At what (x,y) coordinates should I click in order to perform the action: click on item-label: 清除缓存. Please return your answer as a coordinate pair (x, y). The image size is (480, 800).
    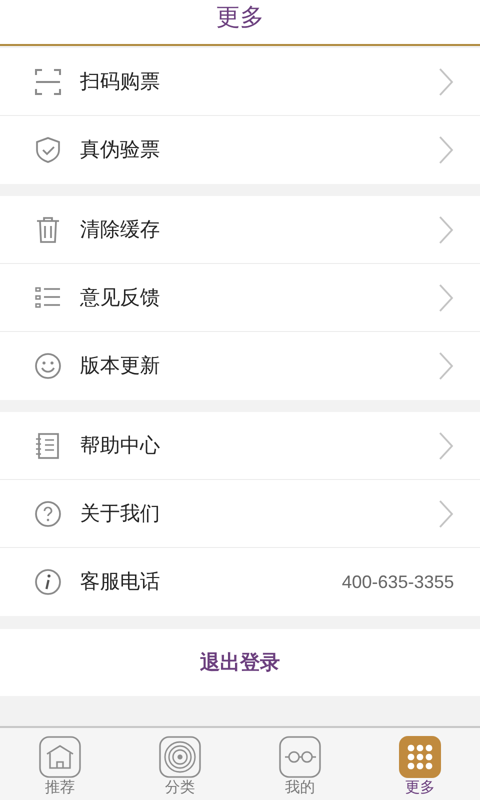
    Looking at the image, I should click on (120, 230).